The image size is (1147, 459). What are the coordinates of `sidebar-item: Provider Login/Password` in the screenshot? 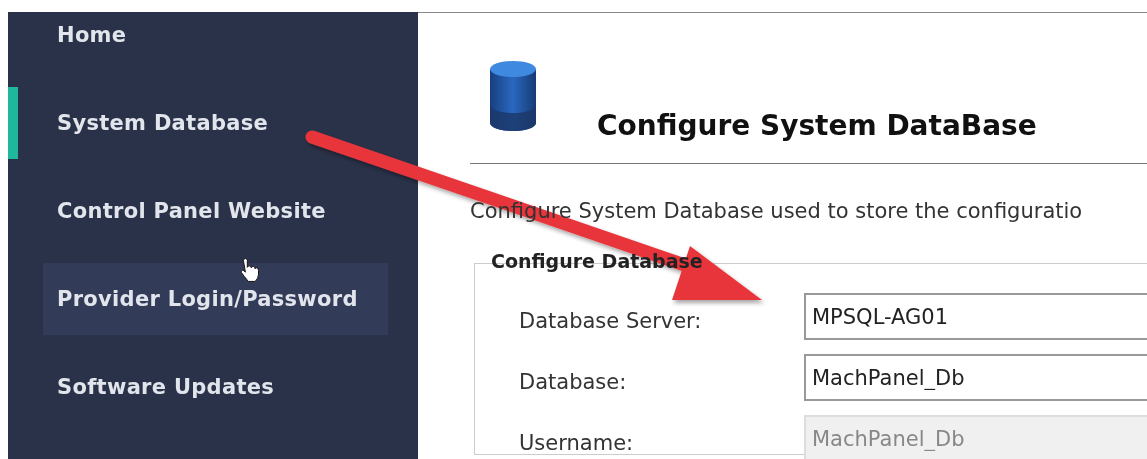 It's located at (215, 299).